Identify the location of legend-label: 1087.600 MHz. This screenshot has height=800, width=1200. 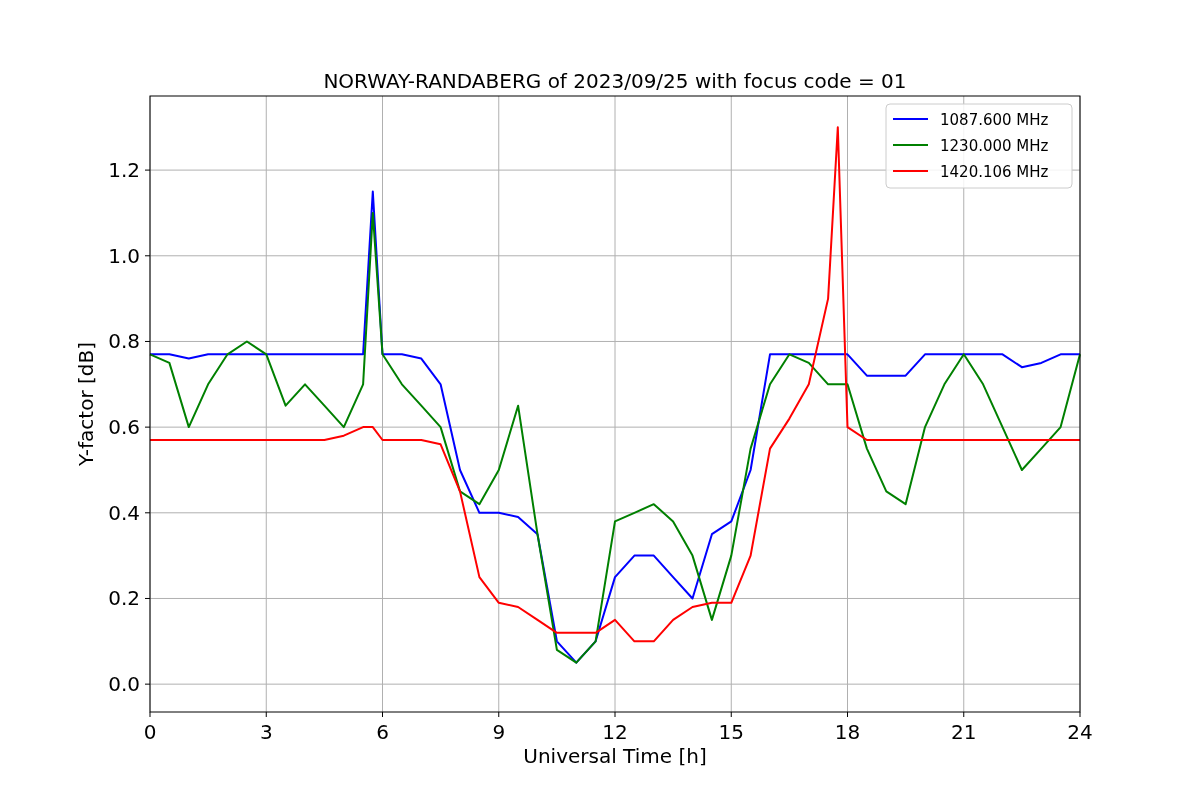
(994, 120).